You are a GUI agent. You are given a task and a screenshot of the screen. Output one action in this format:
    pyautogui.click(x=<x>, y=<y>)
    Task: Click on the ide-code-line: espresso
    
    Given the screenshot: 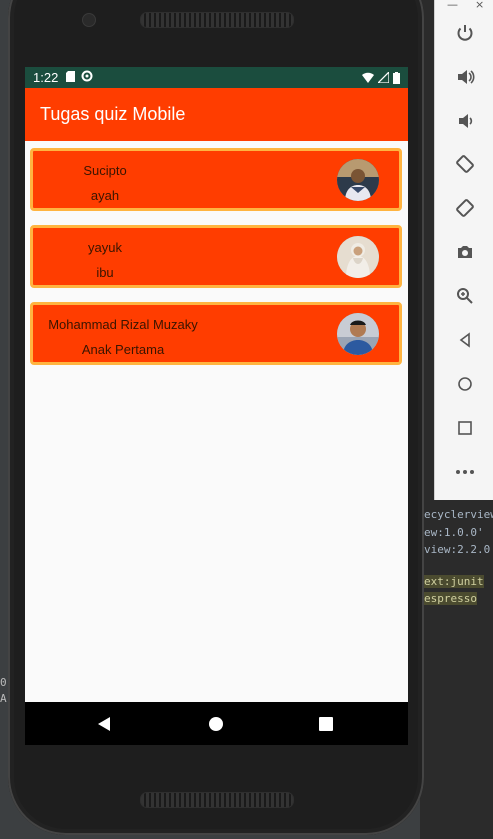 What is the action you would take?
    pyautogui.click(x=450, y=598)
    